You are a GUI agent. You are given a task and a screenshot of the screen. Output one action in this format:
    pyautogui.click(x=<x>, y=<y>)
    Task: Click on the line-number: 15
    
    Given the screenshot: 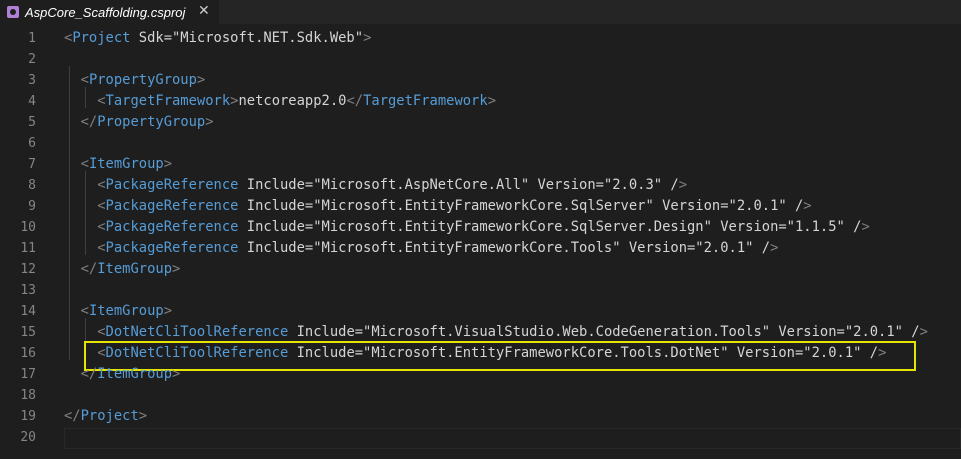 What is the action you would take?
    pyautogui.click(x=28, y=332)
    